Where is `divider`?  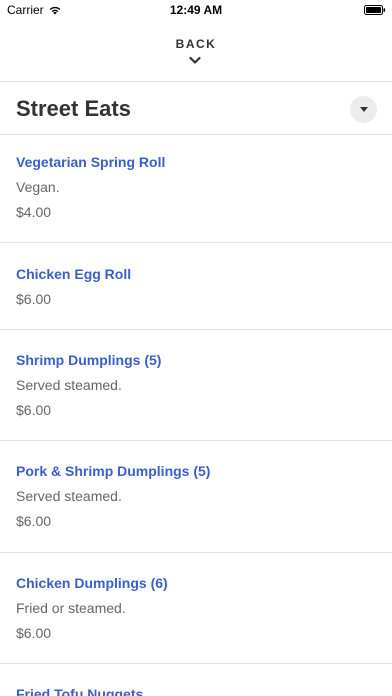 divider is located at coordinates (196, 81).